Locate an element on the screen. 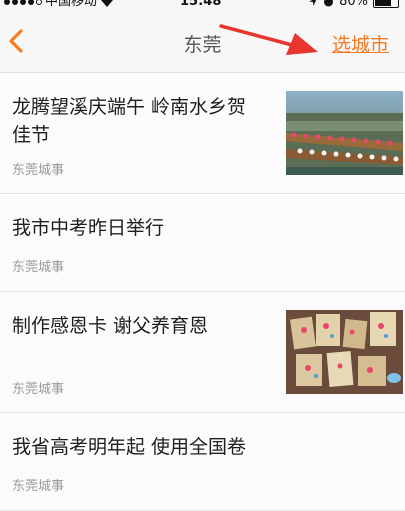 This screenshot has width=405, height=511. signal-strength-icon is located at coordinates (23, 2).